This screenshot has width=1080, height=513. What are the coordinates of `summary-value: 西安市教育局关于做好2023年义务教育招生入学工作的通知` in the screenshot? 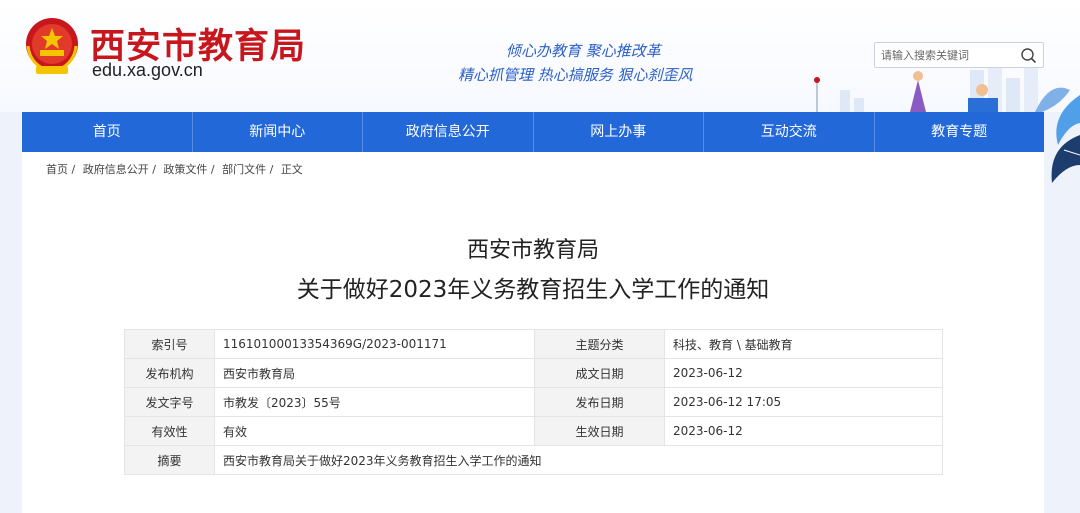 It's located at (578, 460).